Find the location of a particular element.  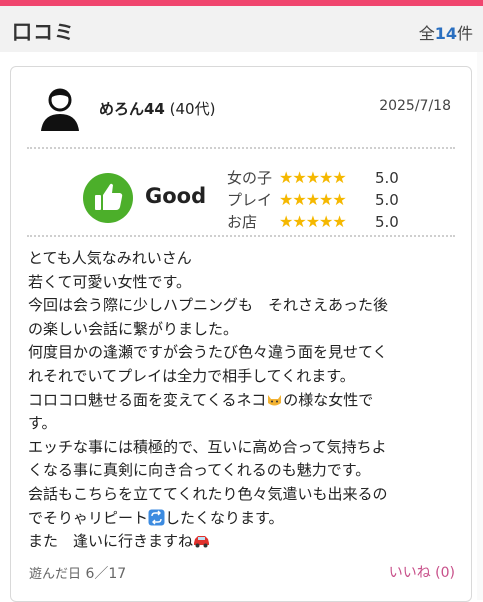

visited-label: 遊んだ日 is located at coordinates (55, 574).